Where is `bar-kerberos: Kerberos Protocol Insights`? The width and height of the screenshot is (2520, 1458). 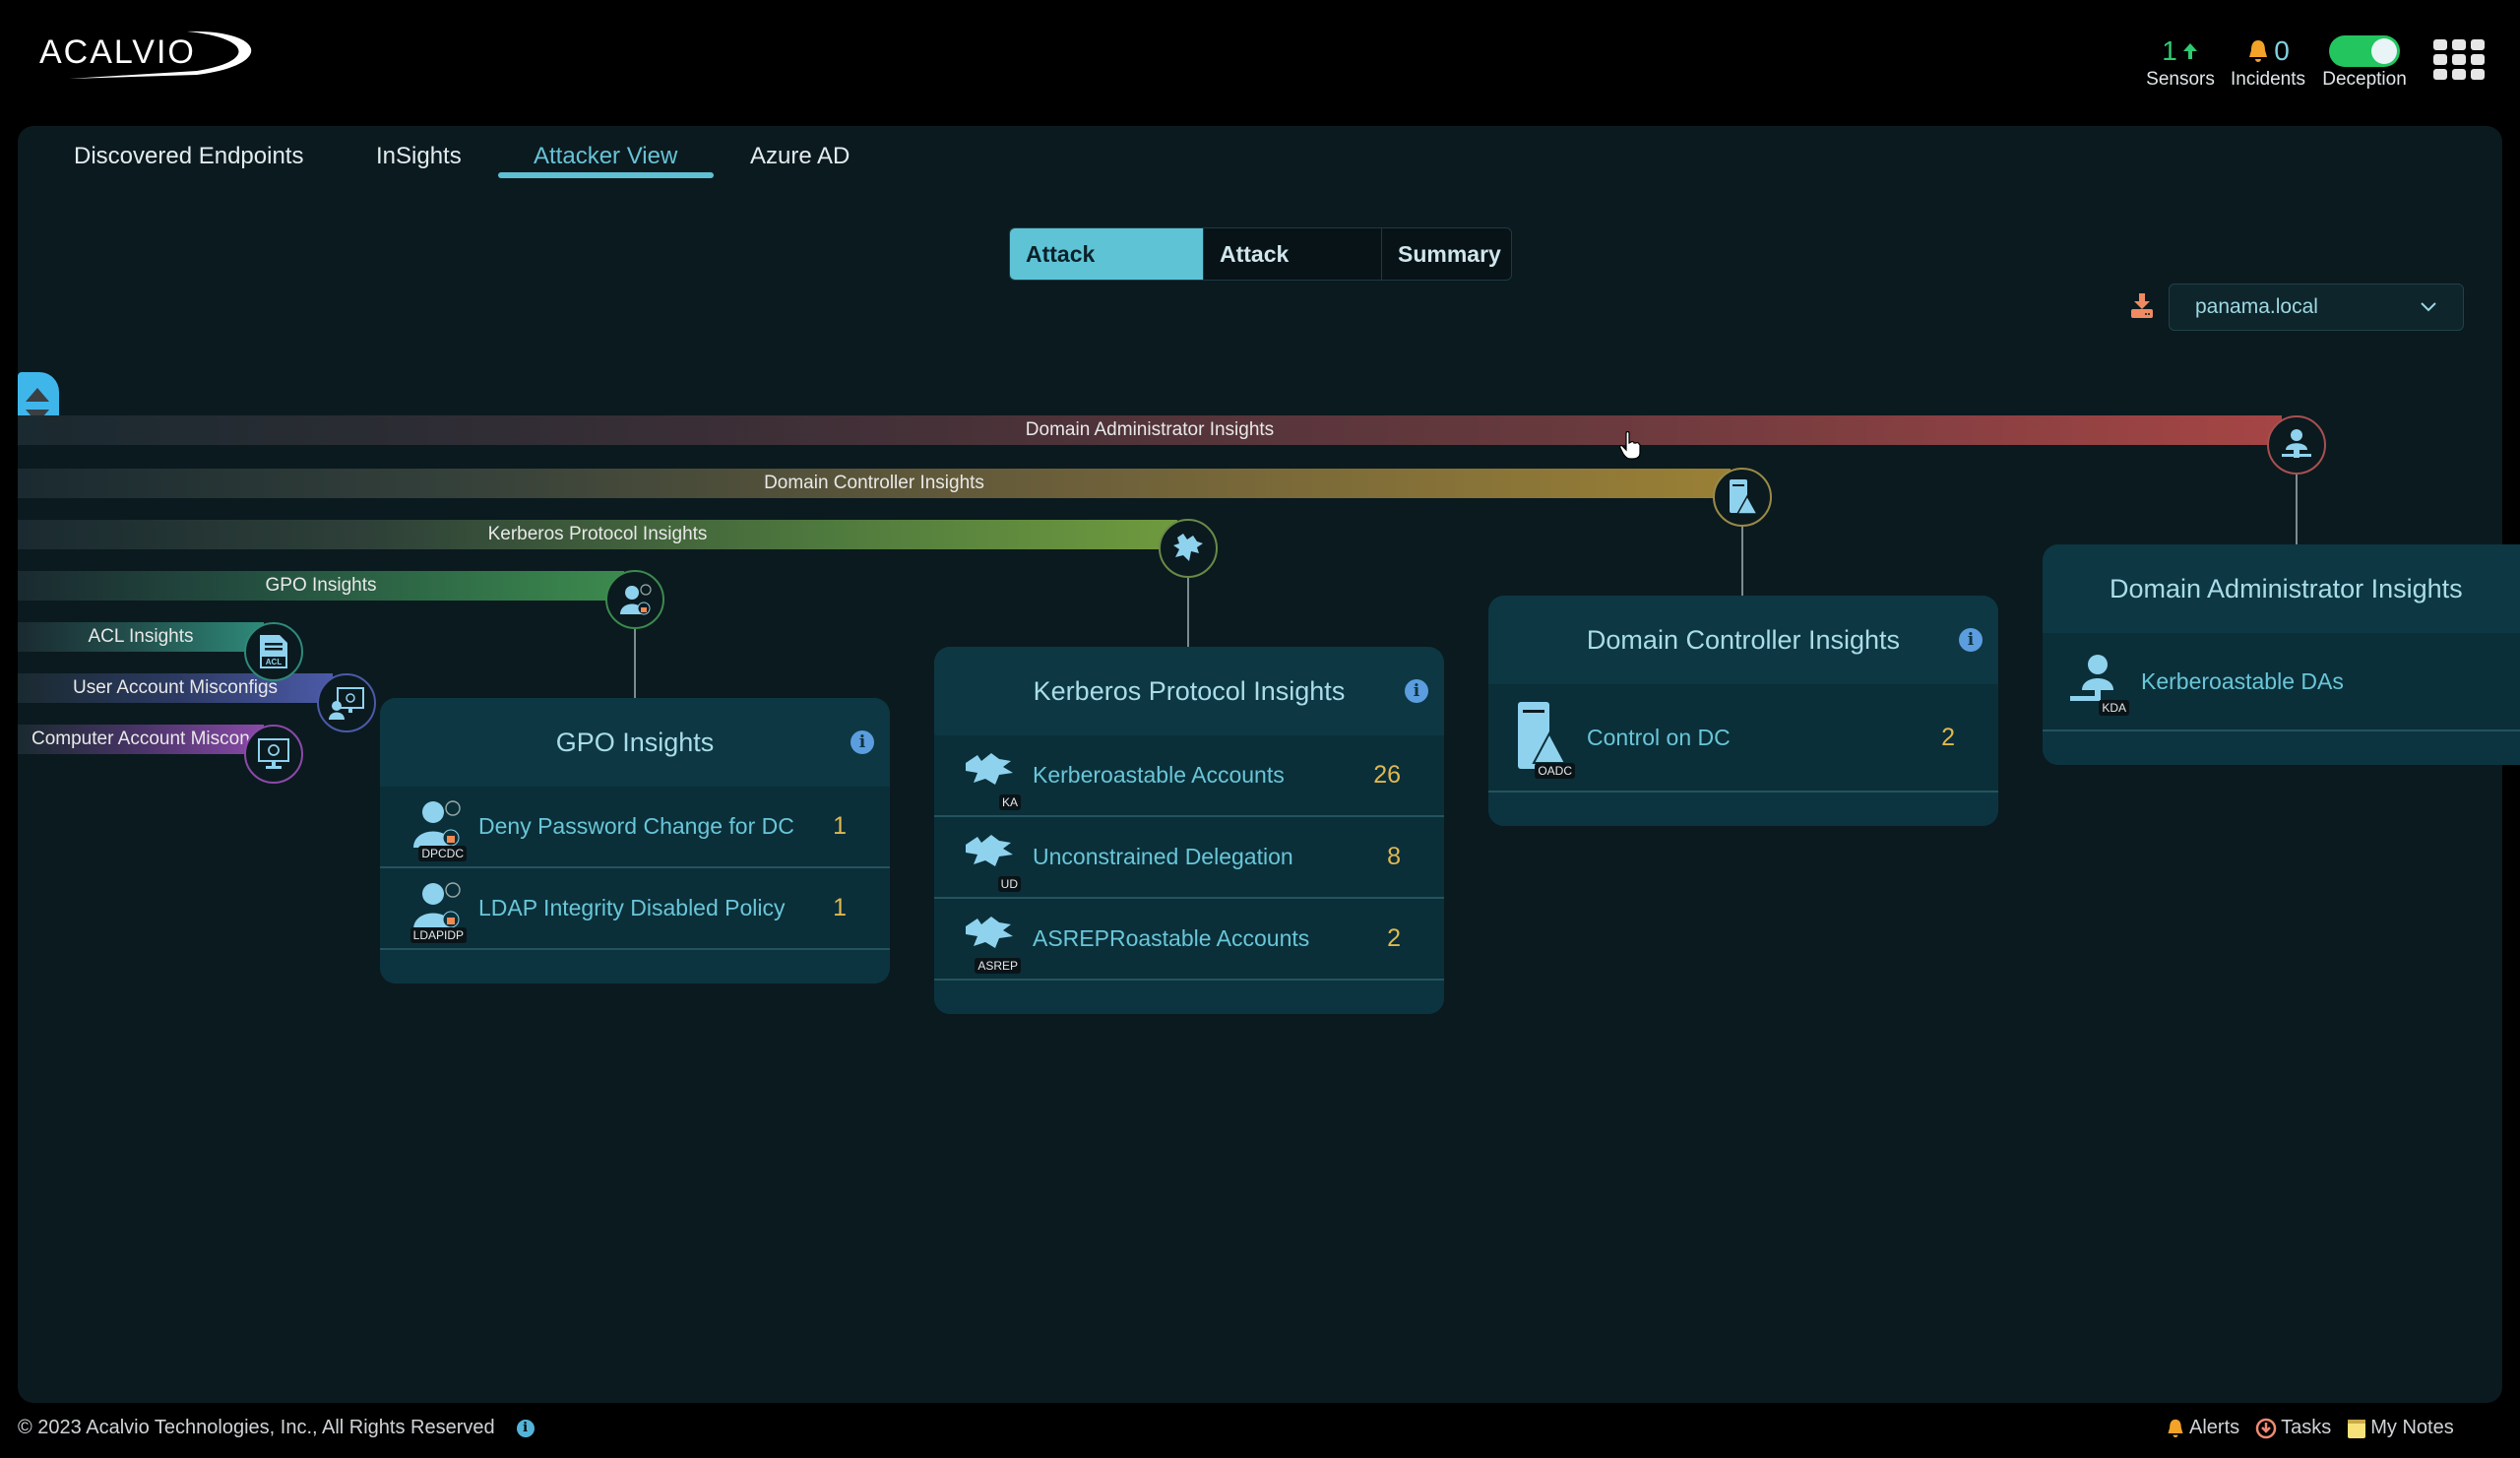 bar-kerberos: Kerberos Protocol Insights is located at coordinates (597, 534).